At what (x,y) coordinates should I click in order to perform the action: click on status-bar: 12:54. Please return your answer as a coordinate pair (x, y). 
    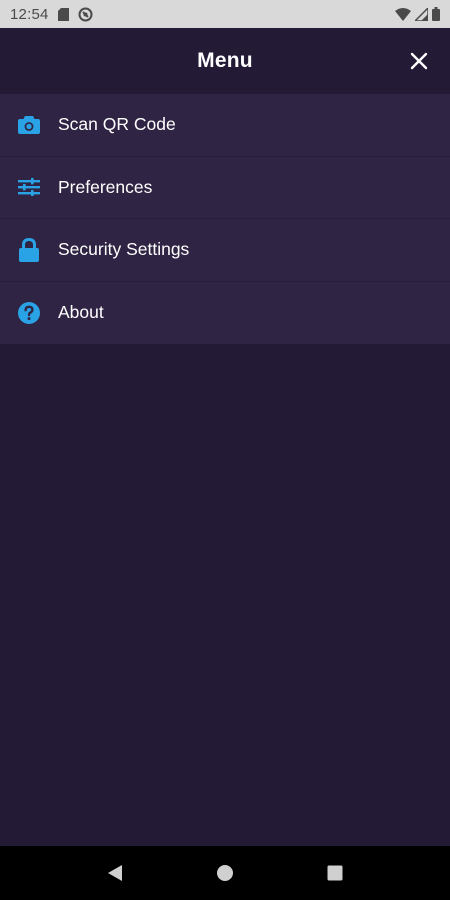
    Looking at the image, I should click on (225, 14).